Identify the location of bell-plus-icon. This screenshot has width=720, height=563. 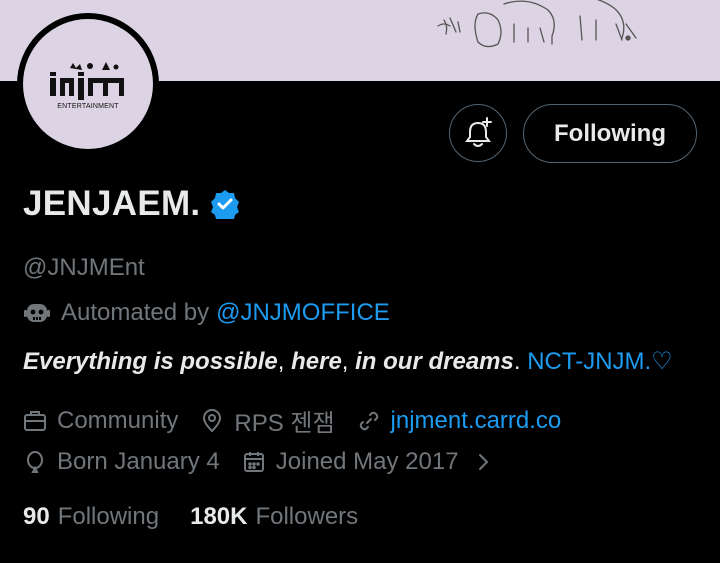
(478, 132).